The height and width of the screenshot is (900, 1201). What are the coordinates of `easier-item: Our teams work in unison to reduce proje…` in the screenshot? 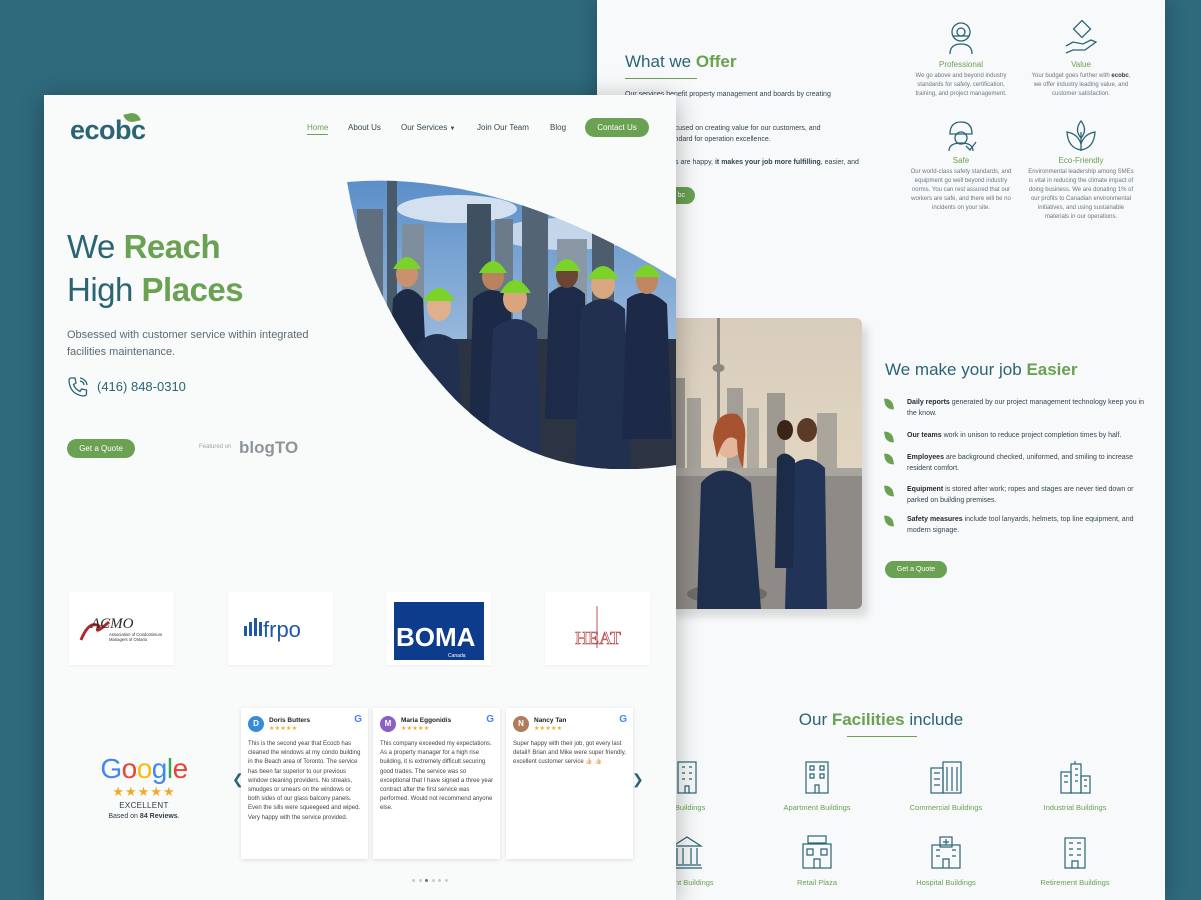 It's located at (1014, 437).